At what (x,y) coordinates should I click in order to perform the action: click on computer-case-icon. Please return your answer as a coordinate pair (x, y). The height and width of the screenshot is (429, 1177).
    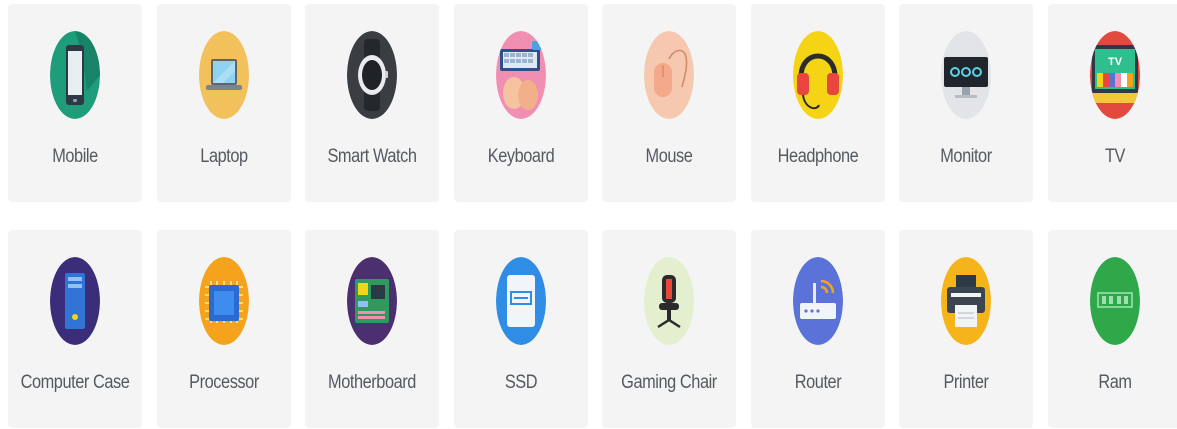
    Looking at the image, I should click on (75, 301).